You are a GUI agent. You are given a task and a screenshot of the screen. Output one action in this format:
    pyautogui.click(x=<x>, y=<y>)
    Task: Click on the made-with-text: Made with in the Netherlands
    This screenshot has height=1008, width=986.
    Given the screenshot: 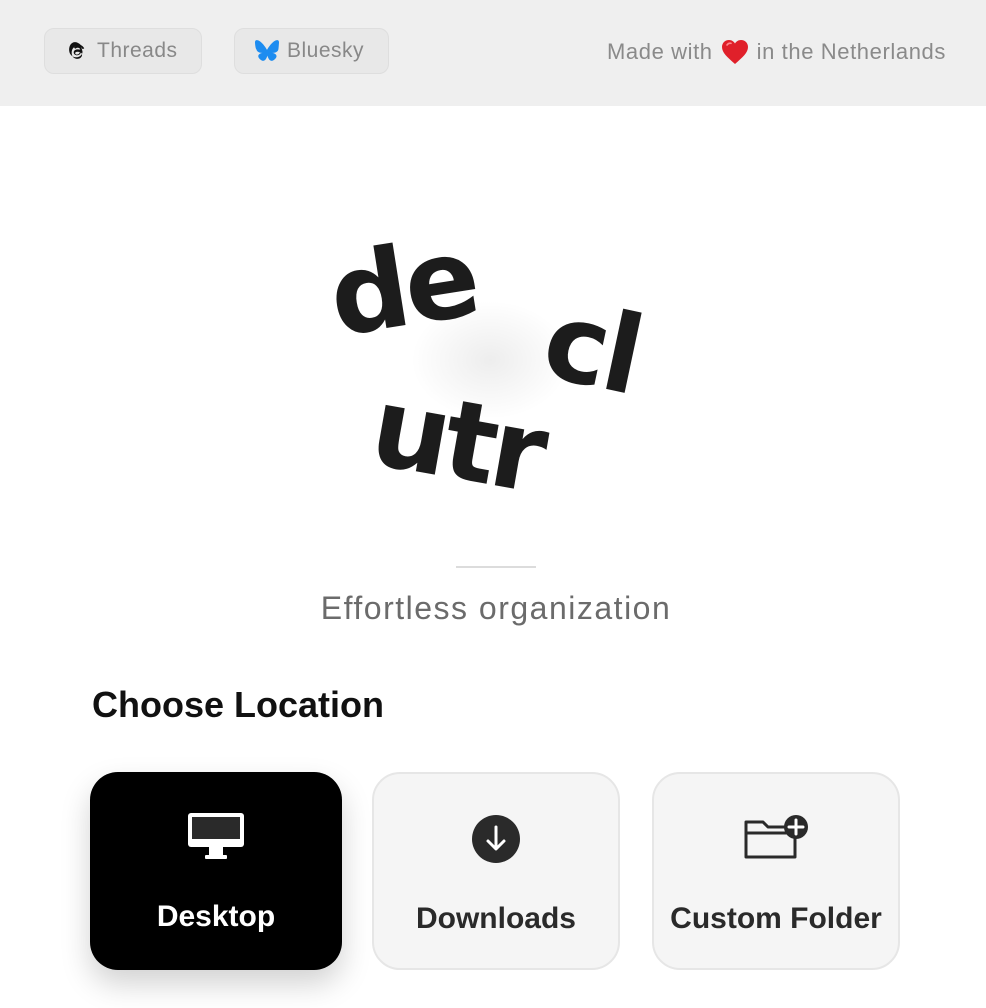 What is the action you would take?
    pyautogui.click(x=776, y=52)
    